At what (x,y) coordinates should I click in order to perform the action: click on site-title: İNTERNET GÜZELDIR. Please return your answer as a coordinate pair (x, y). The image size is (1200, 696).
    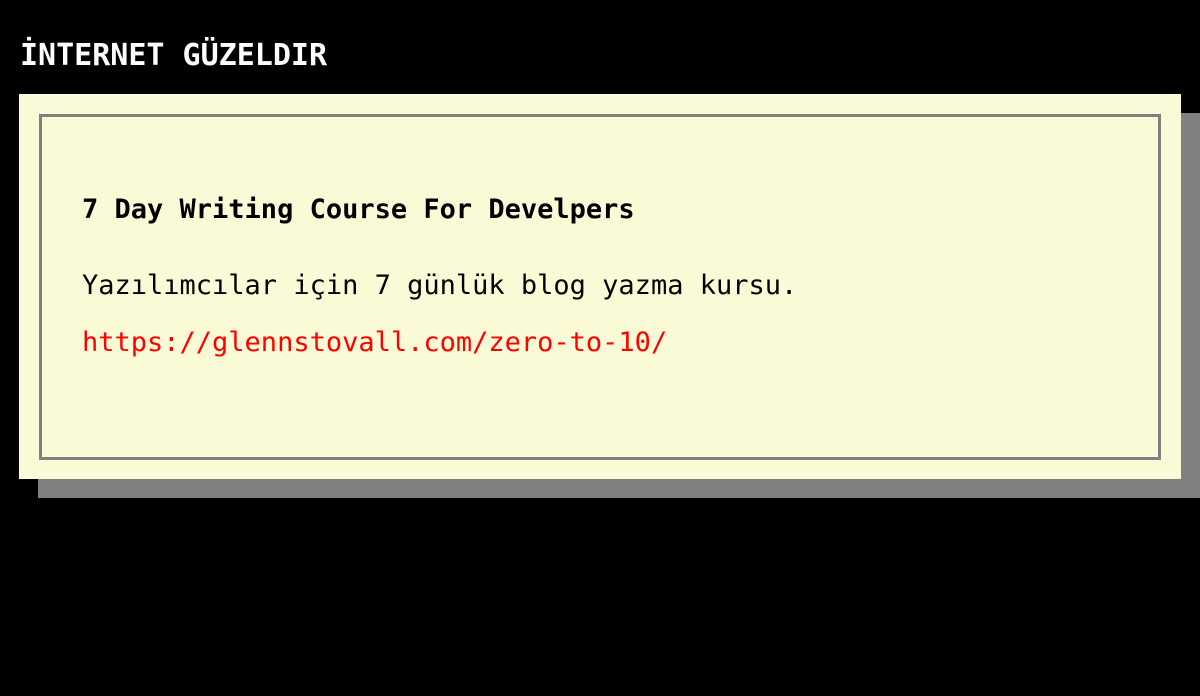
    Looking at the image, I should click on (174, 55).